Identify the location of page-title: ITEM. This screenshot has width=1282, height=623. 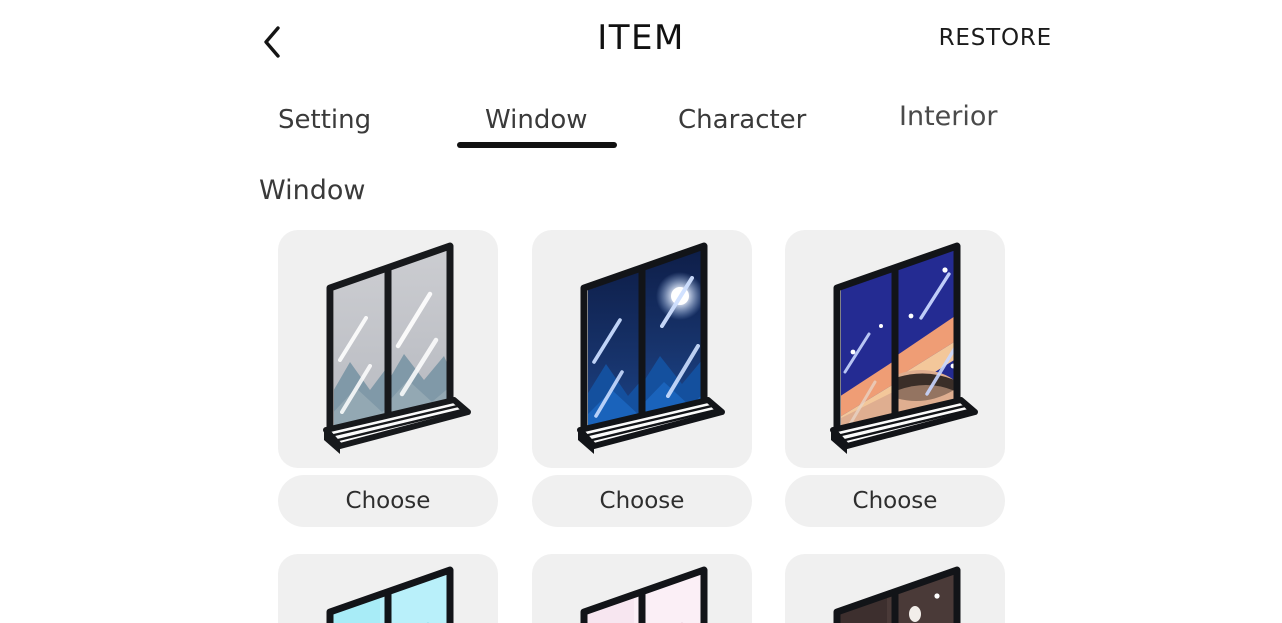
(641, 38).